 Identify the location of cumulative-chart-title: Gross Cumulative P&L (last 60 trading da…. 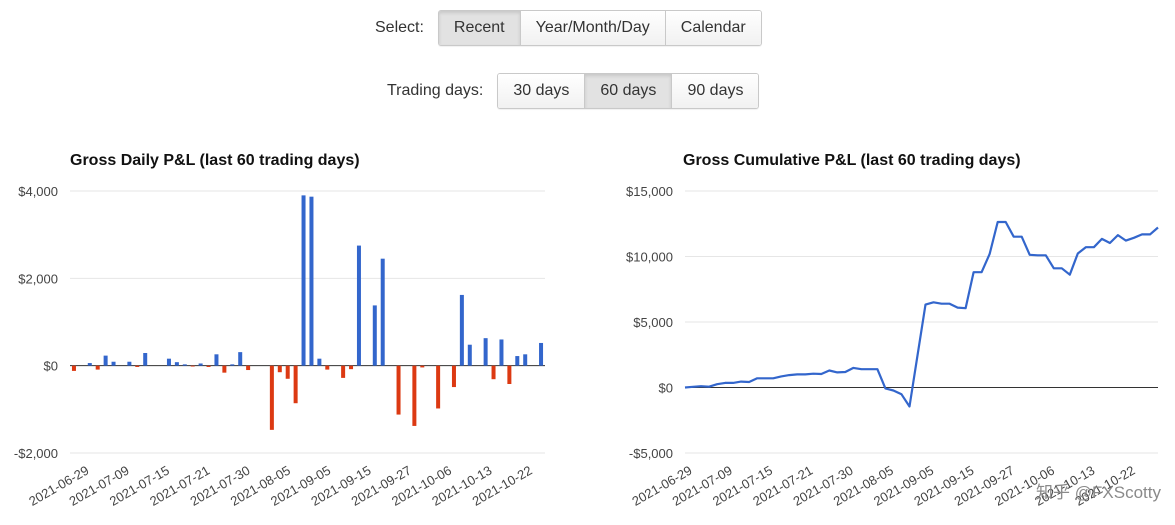
(852, 160).